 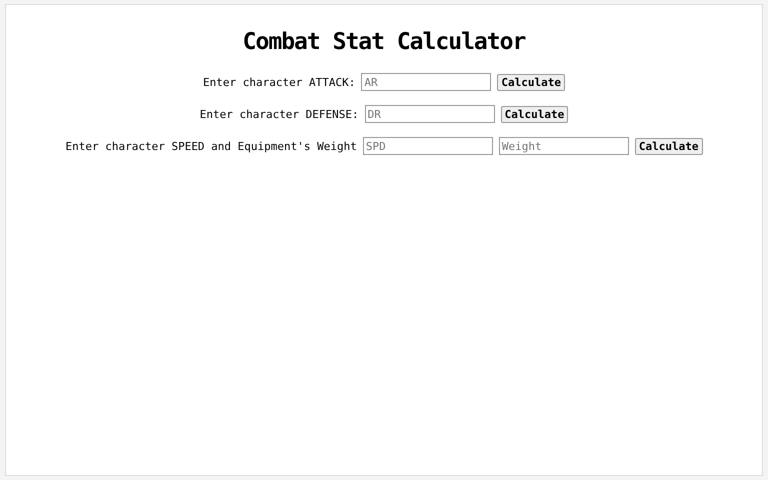 I want to click on input-field: AR, so click(x=426, y=82).